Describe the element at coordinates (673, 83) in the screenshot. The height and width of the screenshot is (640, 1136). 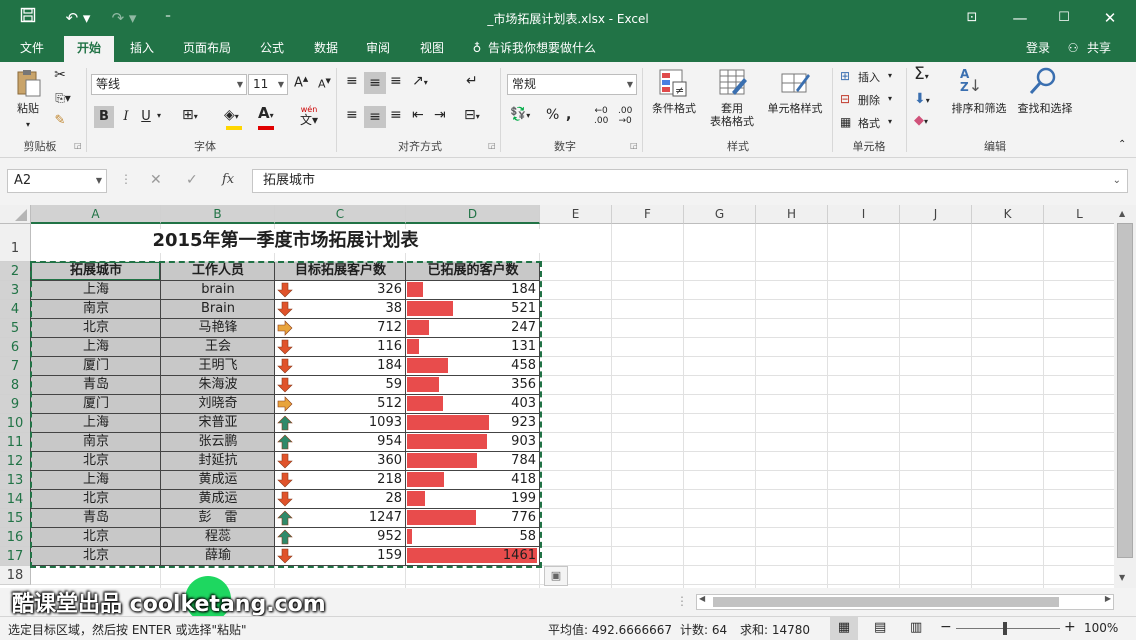
I see `conditional-format-icon: ≠` at that location.